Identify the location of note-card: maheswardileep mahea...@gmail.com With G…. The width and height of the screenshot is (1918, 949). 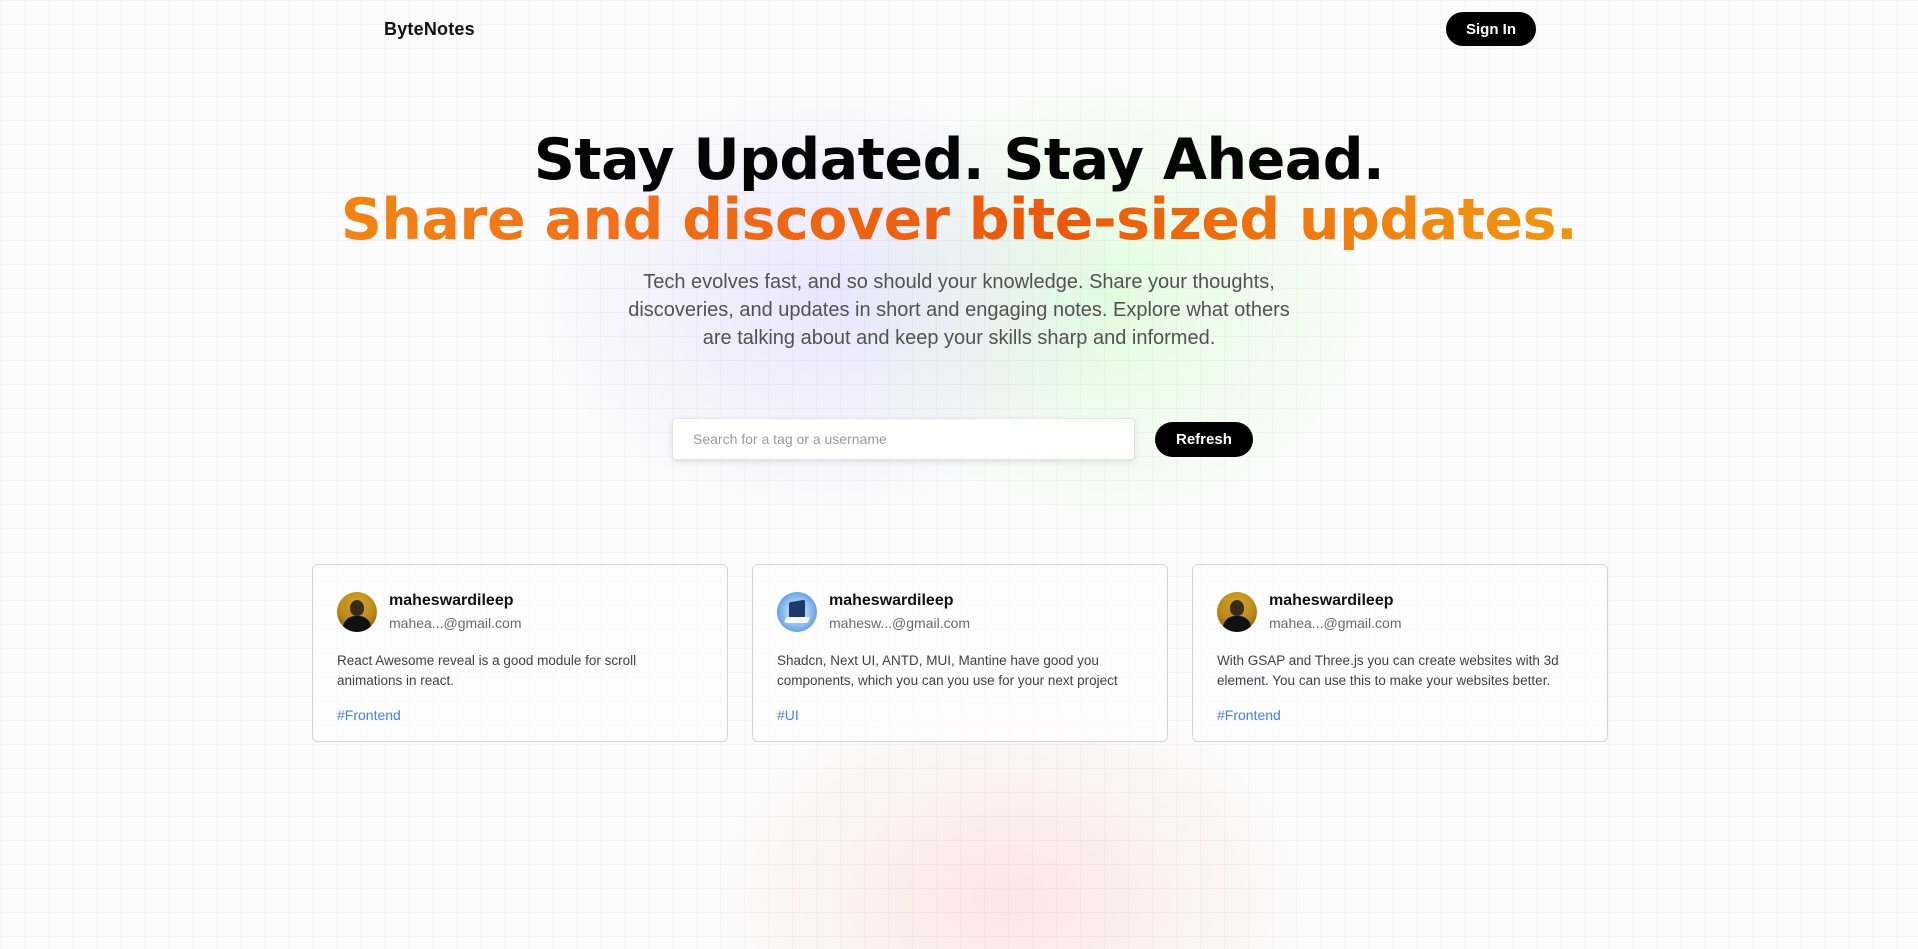
(1400, 653).